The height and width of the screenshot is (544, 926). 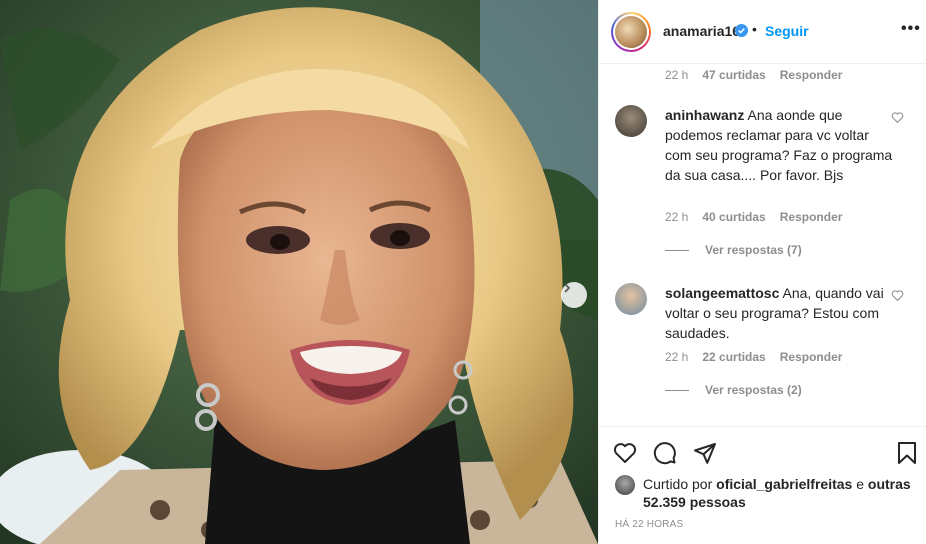 I want to click on chevron-right-icon, so click(x=567, y=288).